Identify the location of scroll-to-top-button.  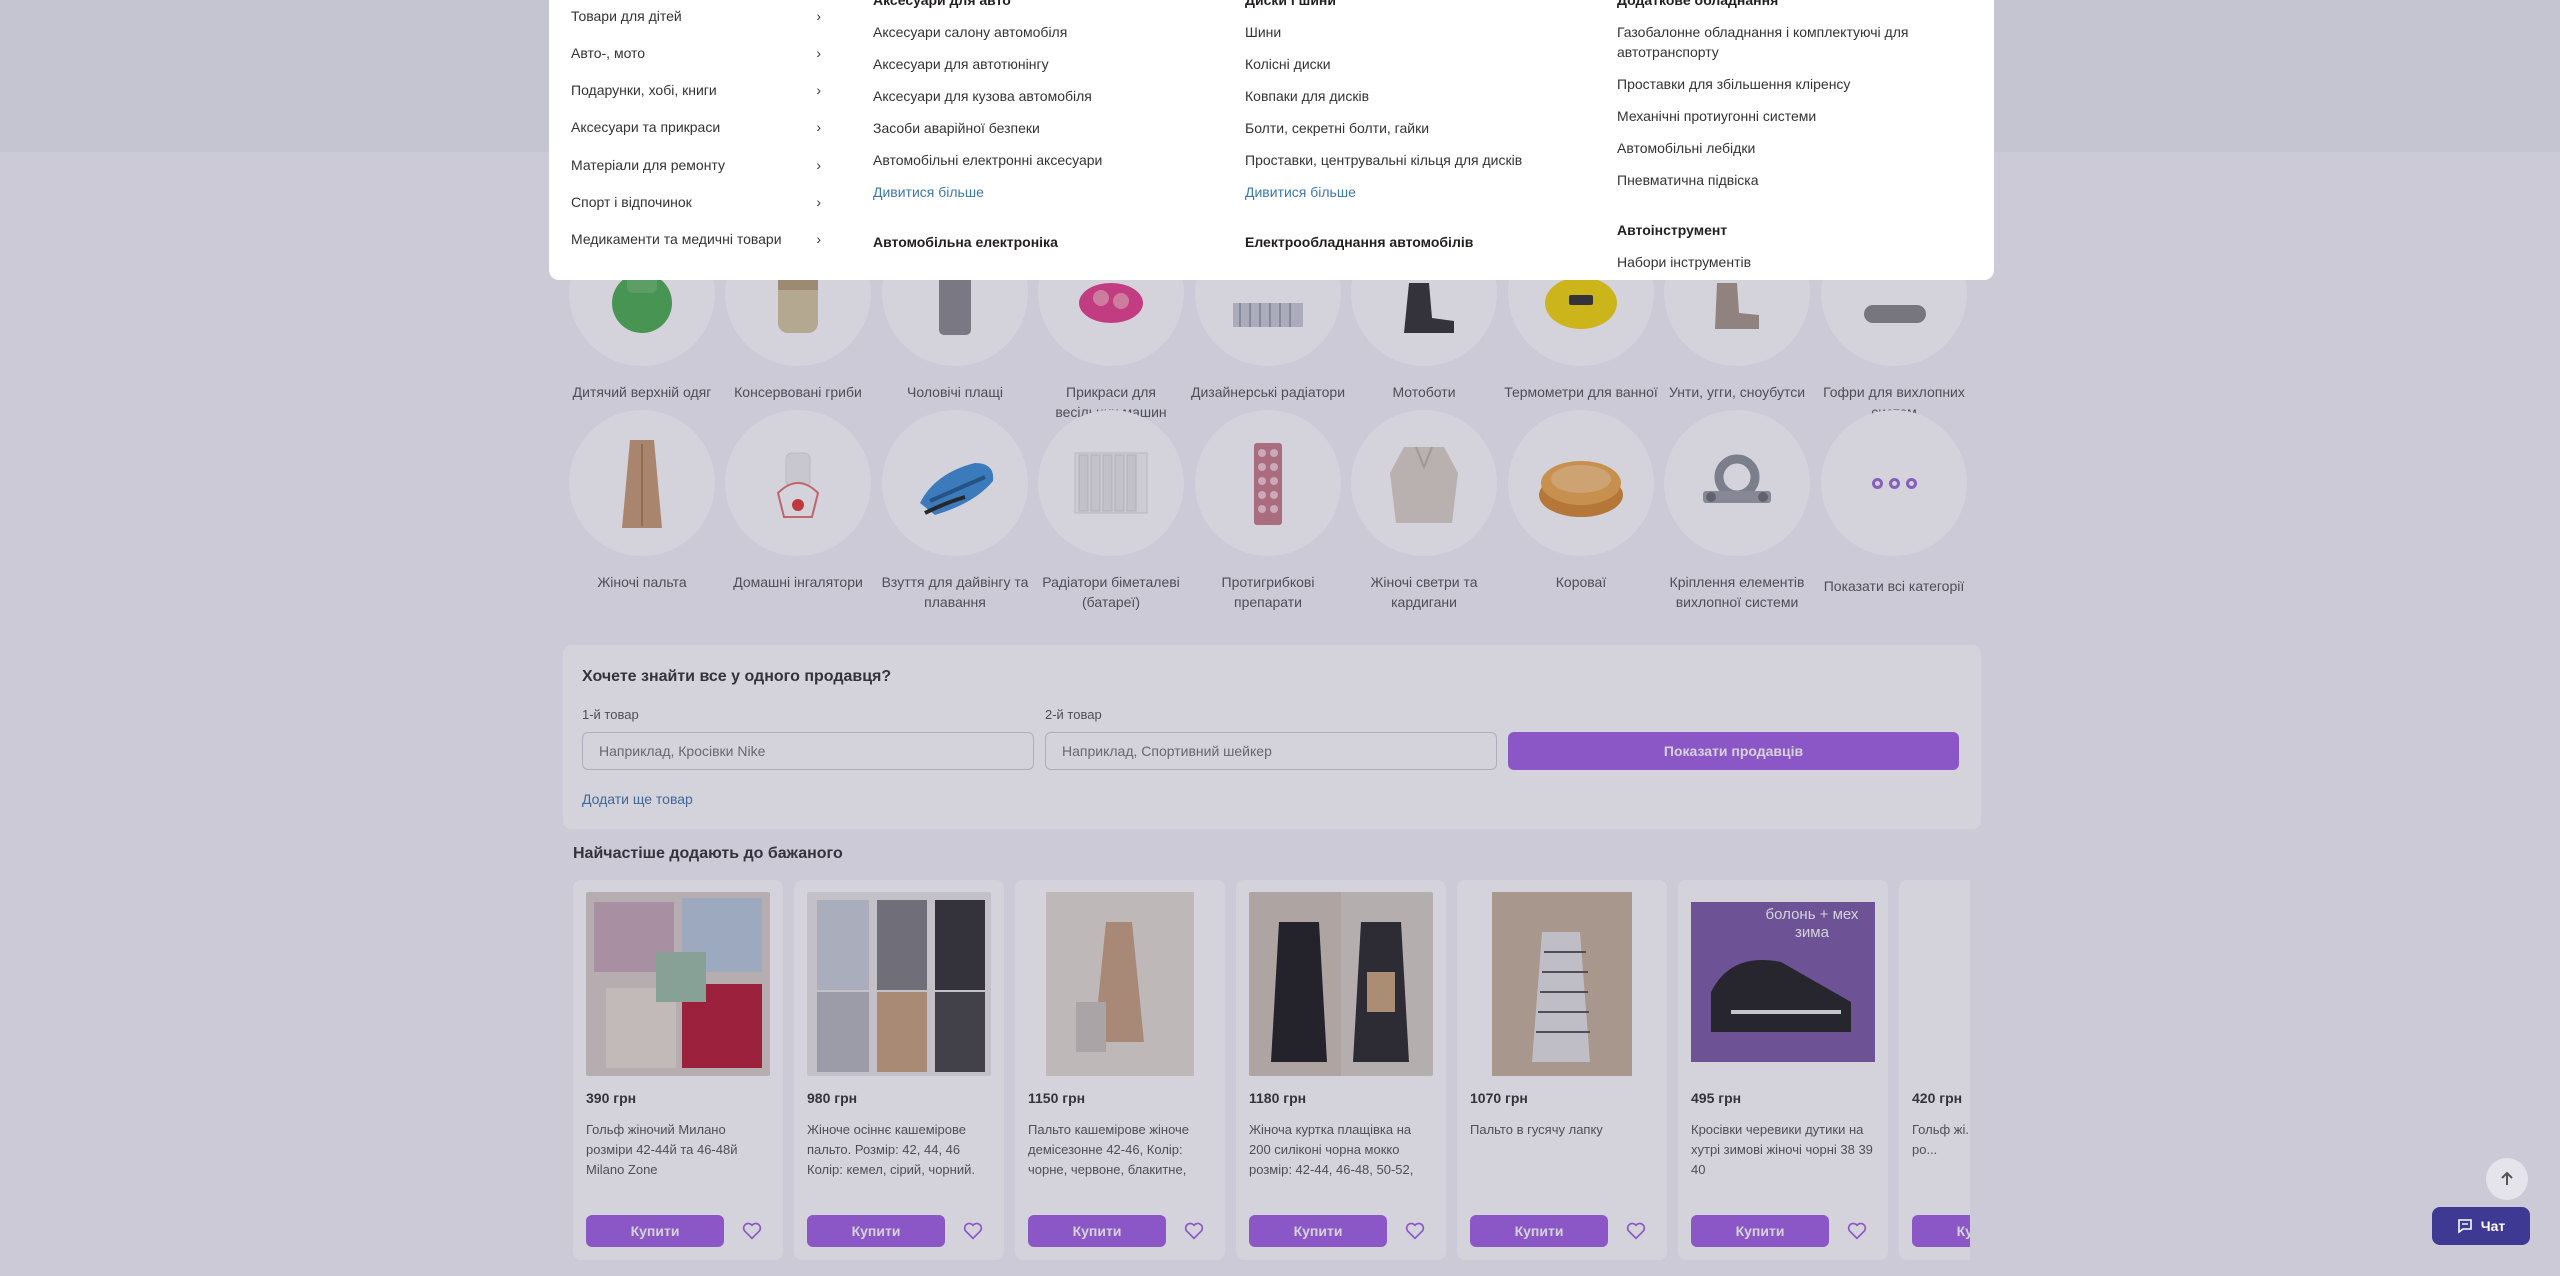
(2507, 1179).